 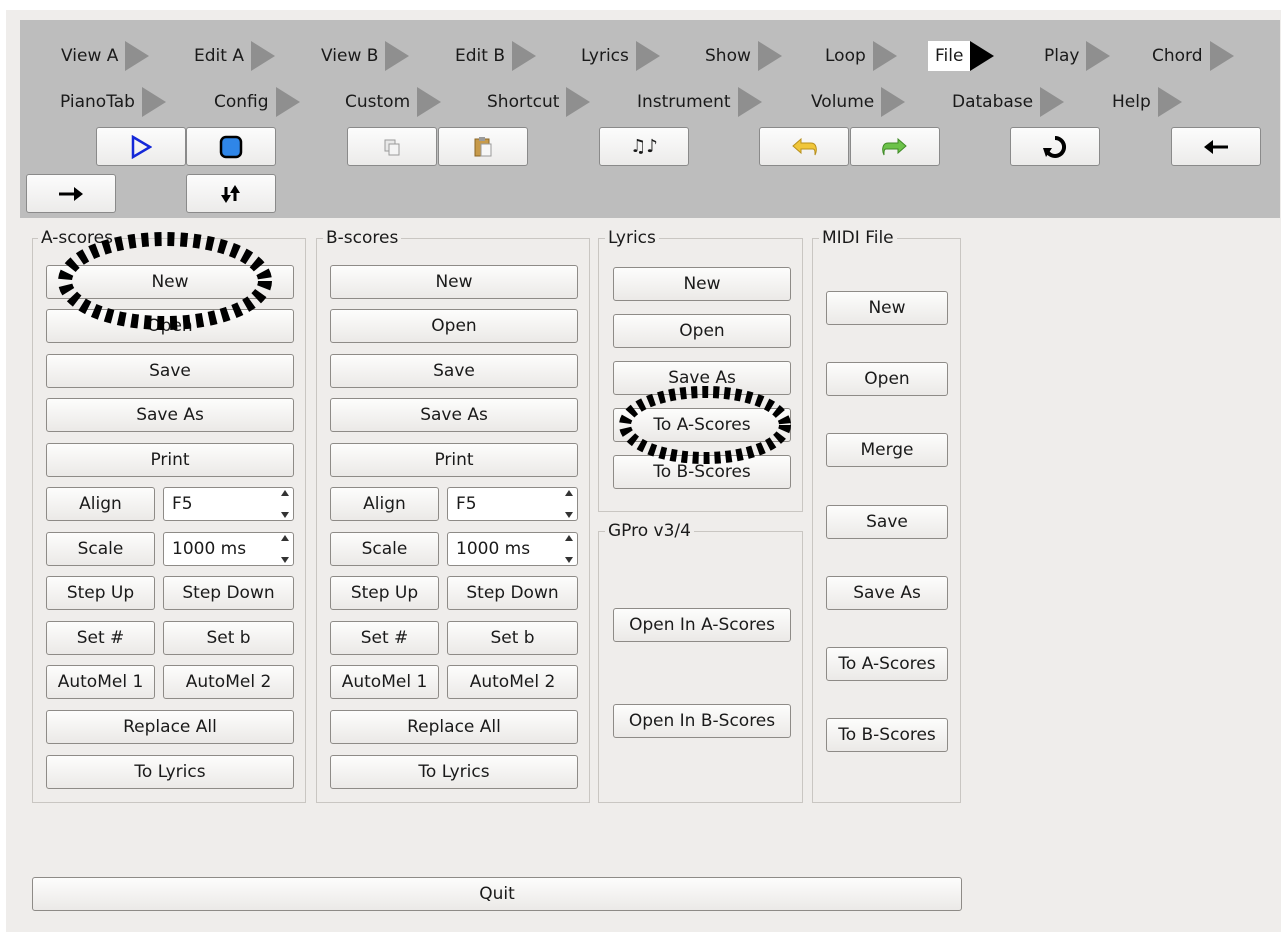 What do you see at coordinates (887, 450) in the screenshot?
I see `midi-merge-button: Merge` at bounding box center [887, 450].